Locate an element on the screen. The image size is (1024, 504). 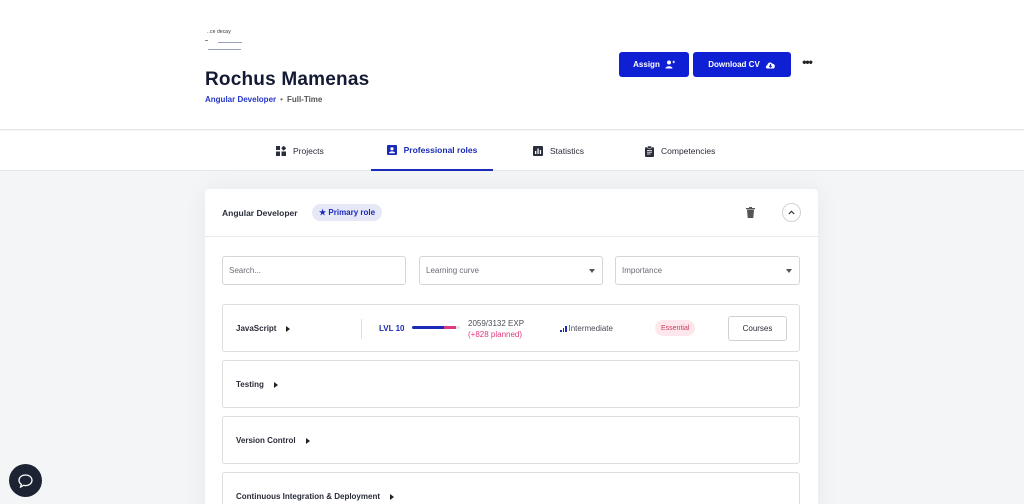
tab-professional-roles: Professional roles is located at coordinates (432, 151).